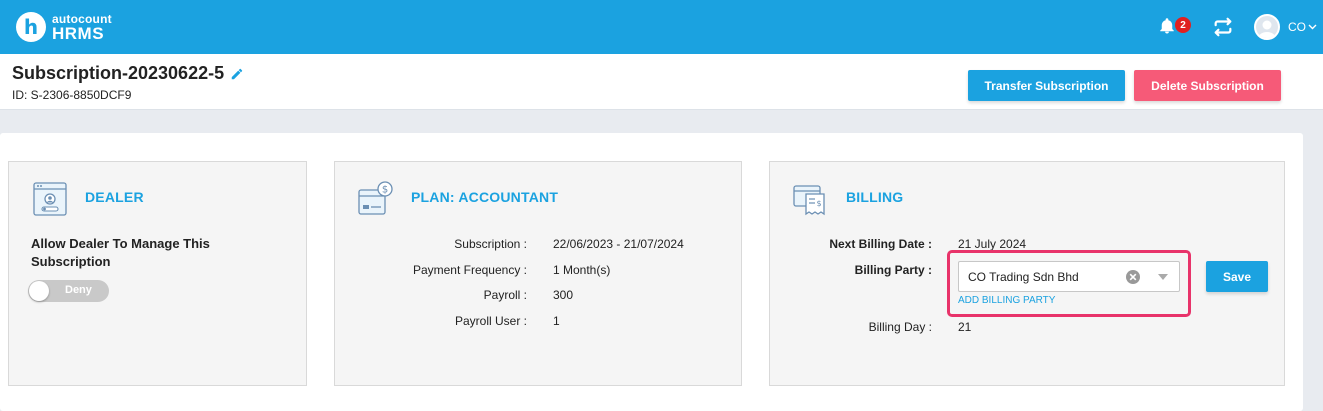 The width and height of the screenshot is (1323, 411). Describe the element at coordinates (78, 290) in the screenshot. I see `toggle-label: Deny` at that location.